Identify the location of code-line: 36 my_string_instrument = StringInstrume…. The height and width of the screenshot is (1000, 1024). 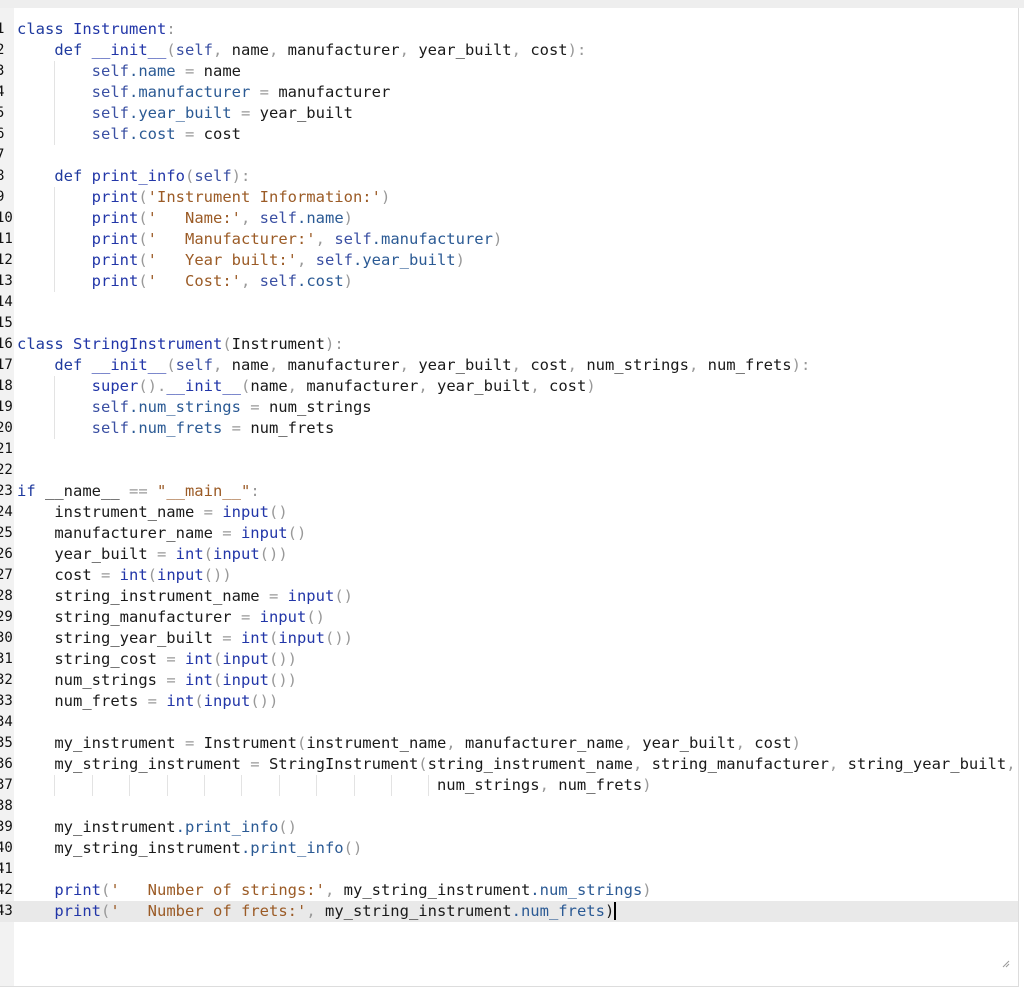
(509, 764).